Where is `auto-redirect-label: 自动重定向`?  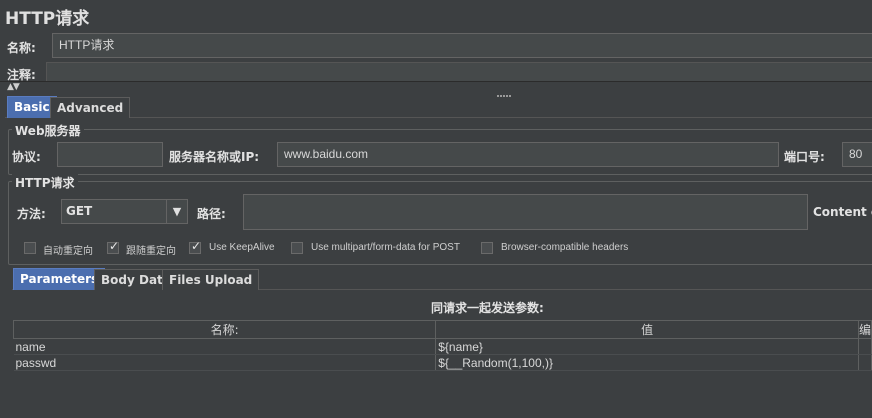 auto-redirect-label: 自动重定向 is located at coordinates (68, 251).